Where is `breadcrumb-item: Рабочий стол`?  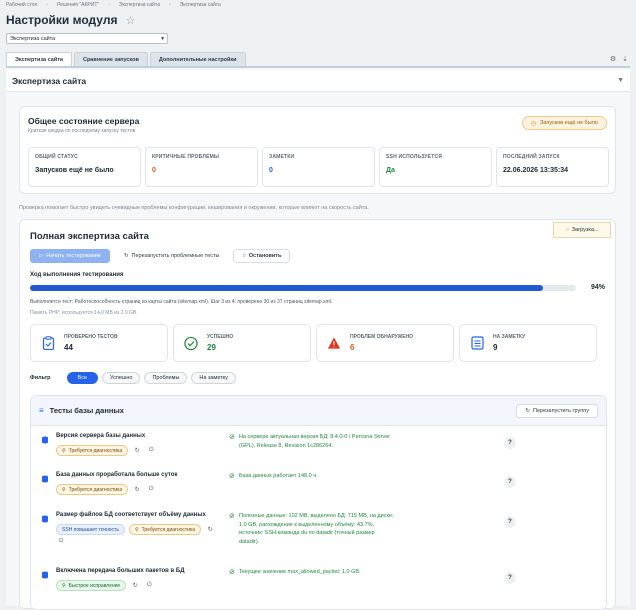 breadcrumb-item: Рабочий стол is located at coordinates (21, 5).